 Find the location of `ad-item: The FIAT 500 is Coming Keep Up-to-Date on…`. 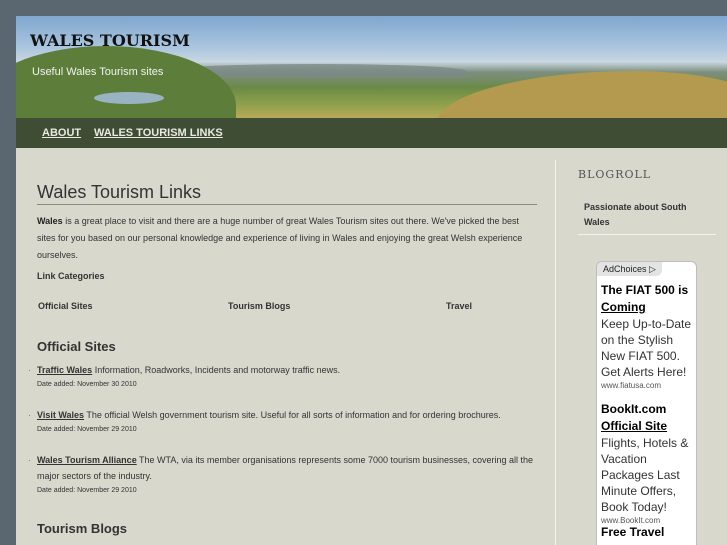

ad-item: The FIAT 500 is Coming Keep Up-to-Date on… is located at coordinates (648, 337).